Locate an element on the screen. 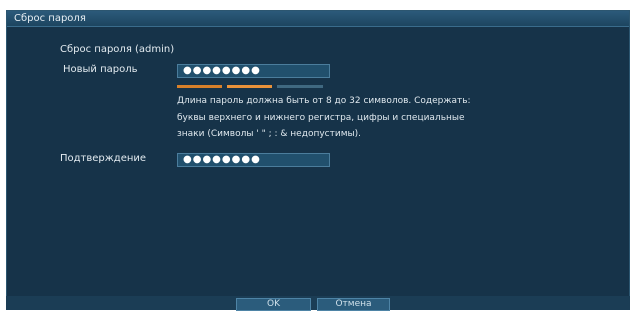 The height and width of the screenshot is (313, 636). confirm-password-label: Подтверждение is located at coordinates (103, 158).